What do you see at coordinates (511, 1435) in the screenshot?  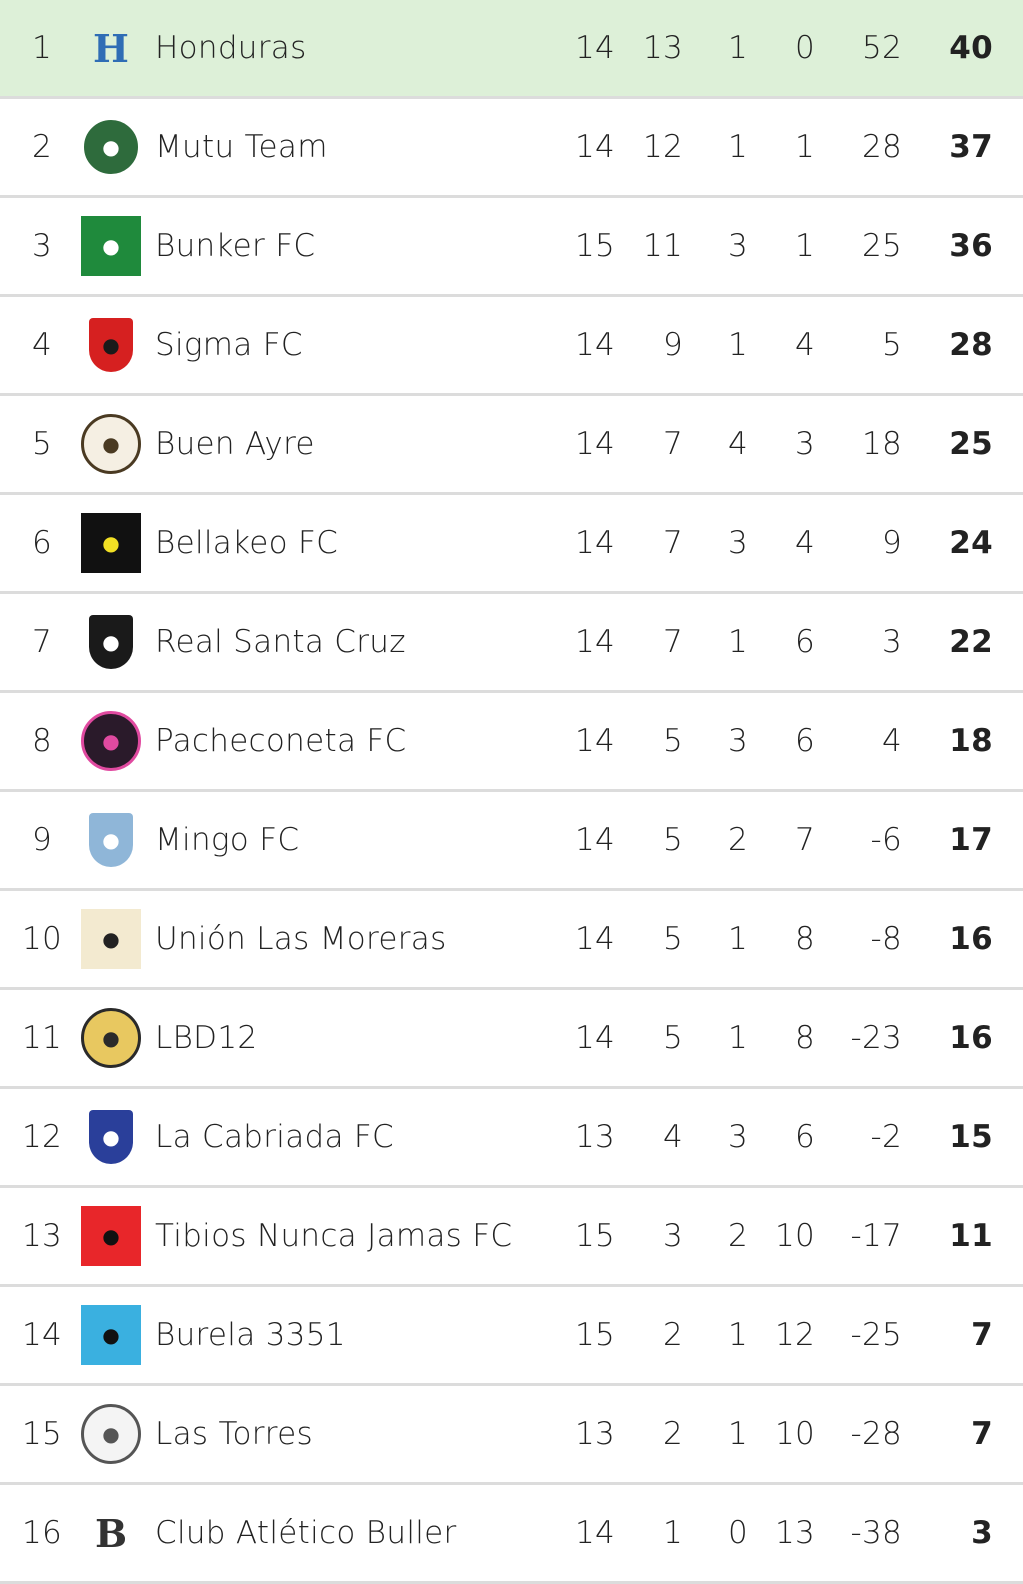 I see `table-row: 15 Las Torres 13 2 1 10 -28 7 ●` at bounding box center [511, 1435].